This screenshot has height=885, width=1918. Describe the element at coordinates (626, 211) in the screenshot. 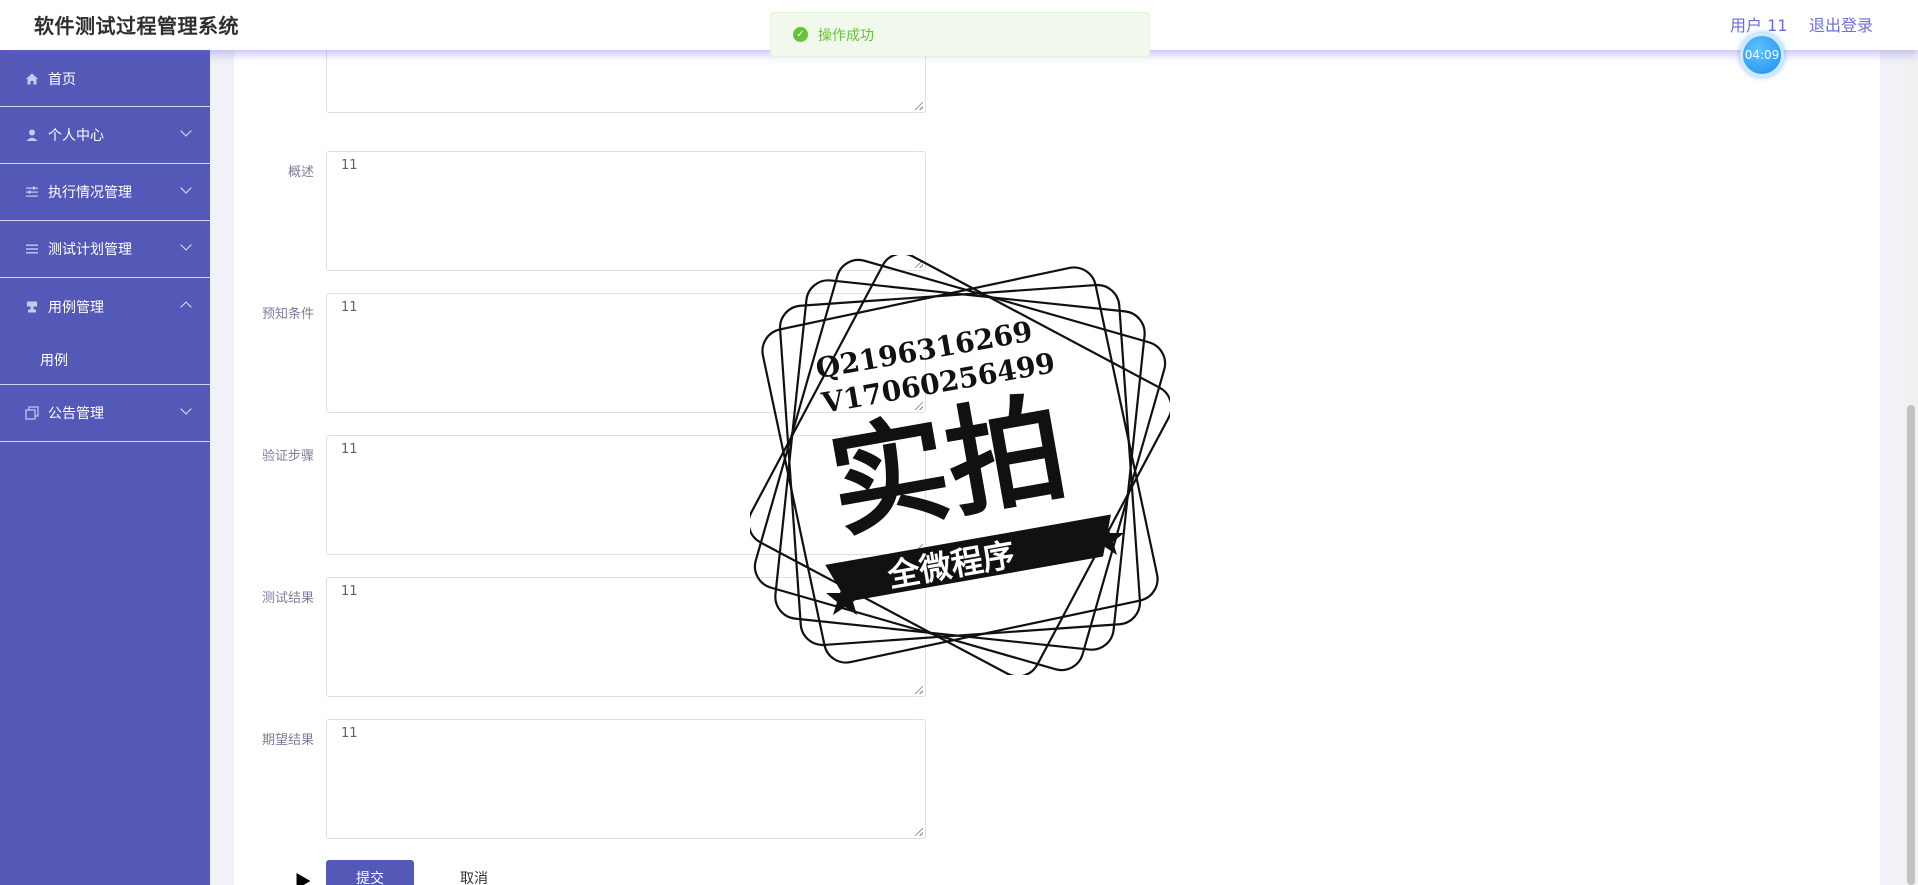

I see `summary-textarea: 11` at that location.